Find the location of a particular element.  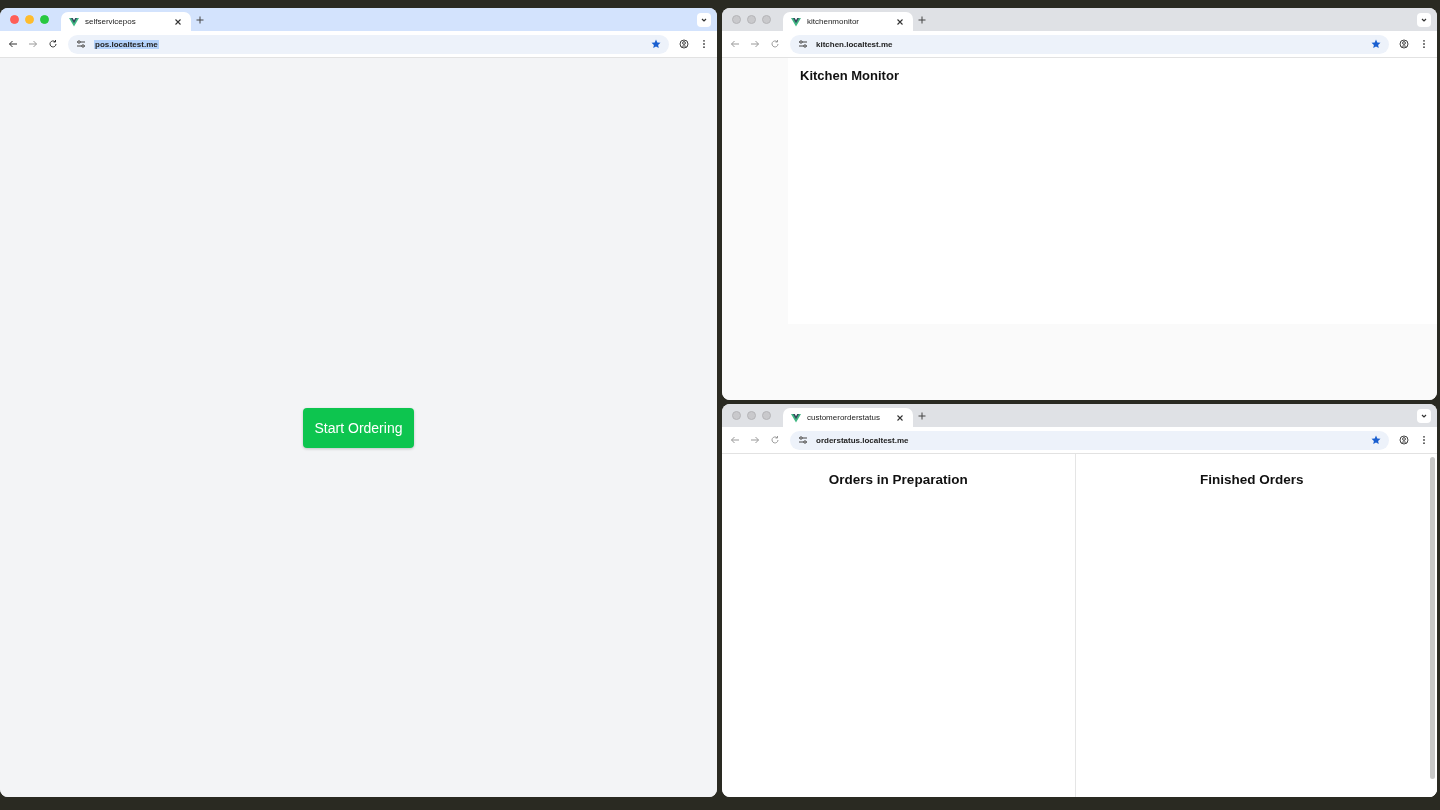

address-bar: kitchen.localtest.me is located at coordinates (1089, 44).